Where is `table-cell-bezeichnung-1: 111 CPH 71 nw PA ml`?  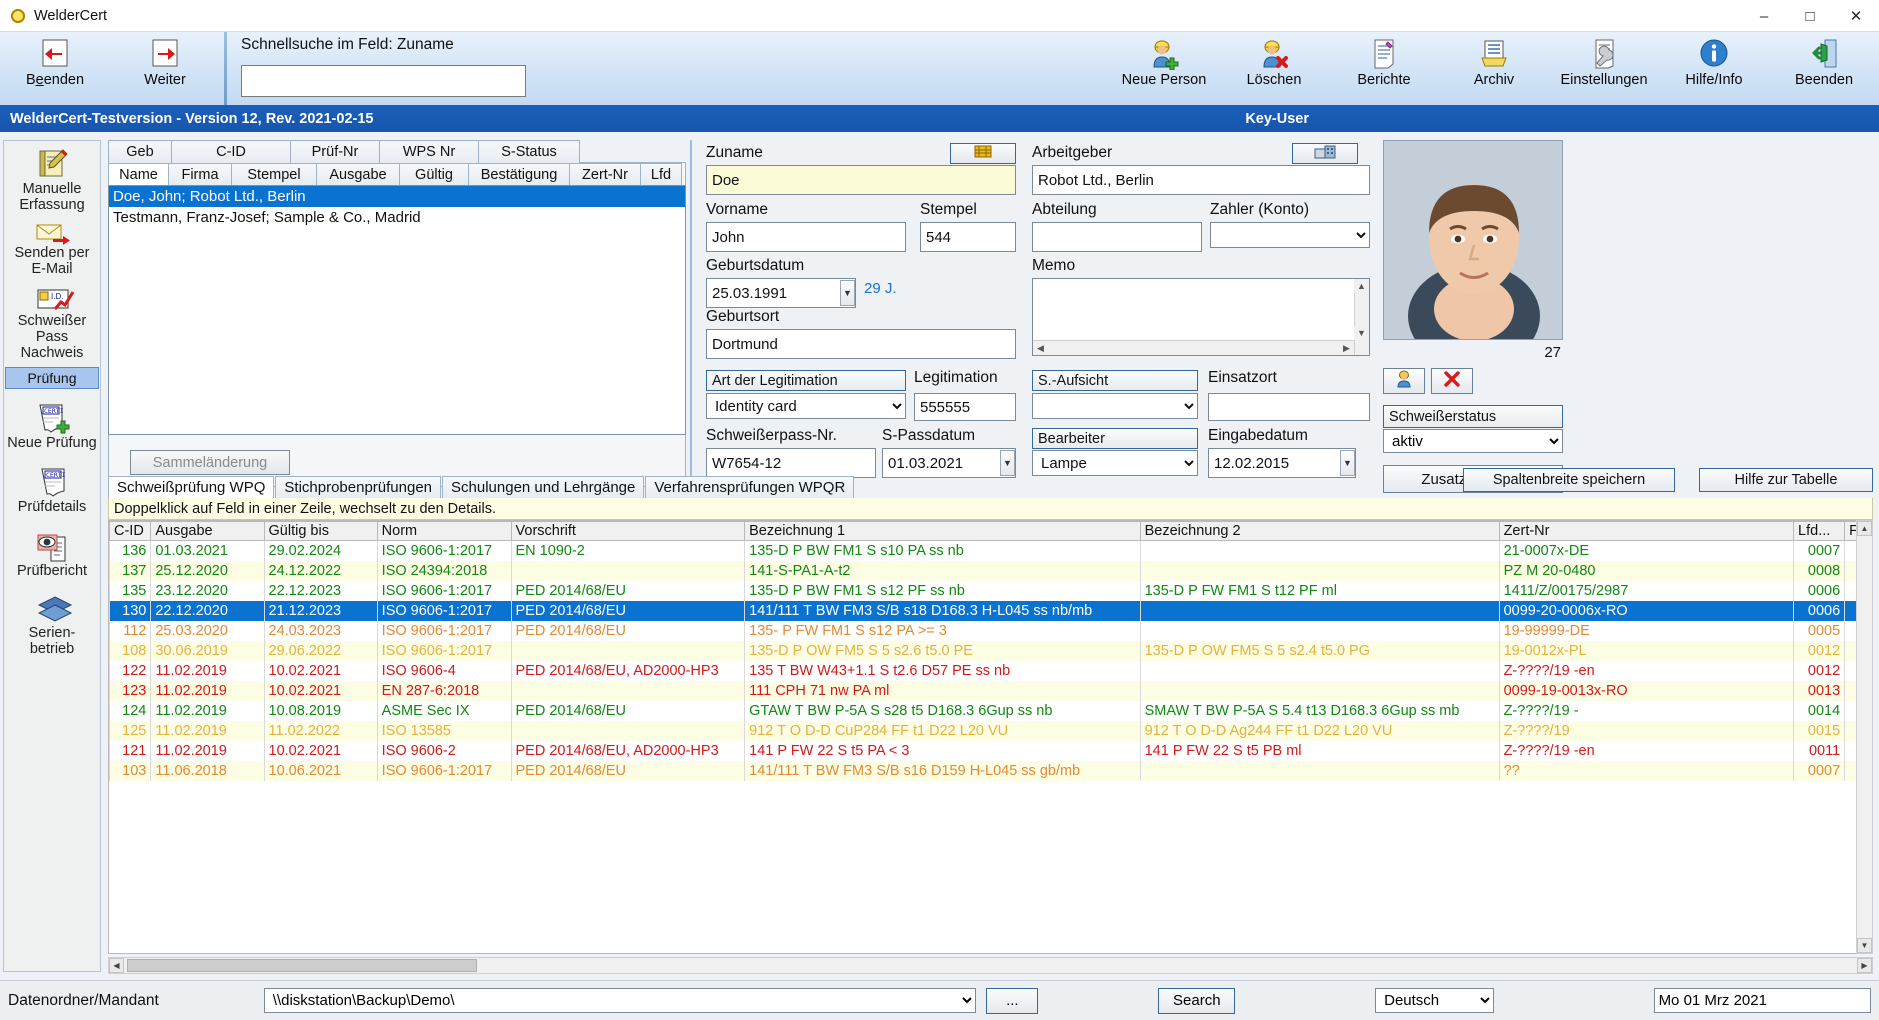 table-cell-bezeichnung-1: 111 CPH 71 nw PA ml is located at coordinates (942, 690).